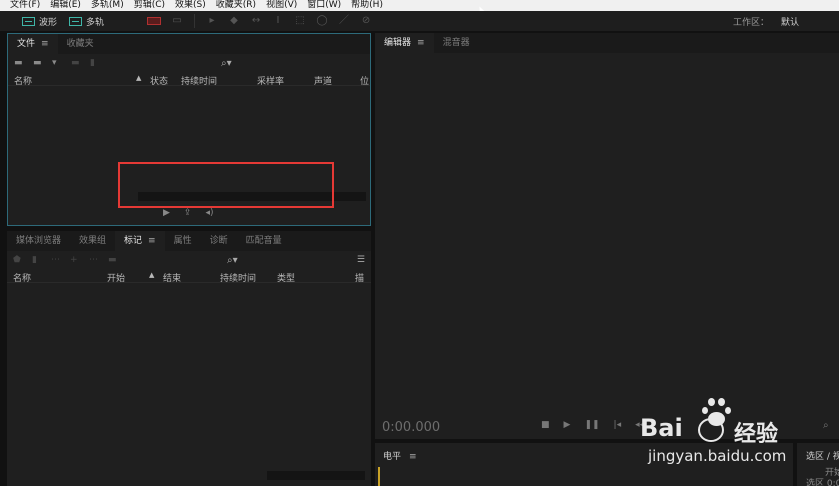 This screenshot has height=486, width=839. What do you see at coordinates (37, 260) in the screenshot?
I see `delete-marker-icon: ▮` at bounding box center [37, 260].